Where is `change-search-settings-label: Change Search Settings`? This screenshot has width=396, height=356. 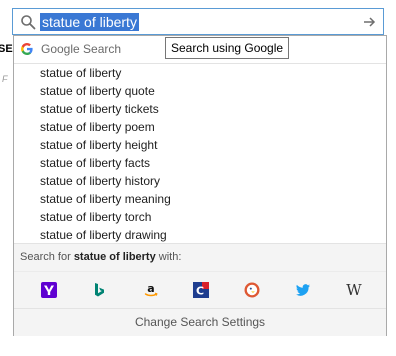
change-search-settings-label: Change Search Settings is located at coordinates (200, 322).